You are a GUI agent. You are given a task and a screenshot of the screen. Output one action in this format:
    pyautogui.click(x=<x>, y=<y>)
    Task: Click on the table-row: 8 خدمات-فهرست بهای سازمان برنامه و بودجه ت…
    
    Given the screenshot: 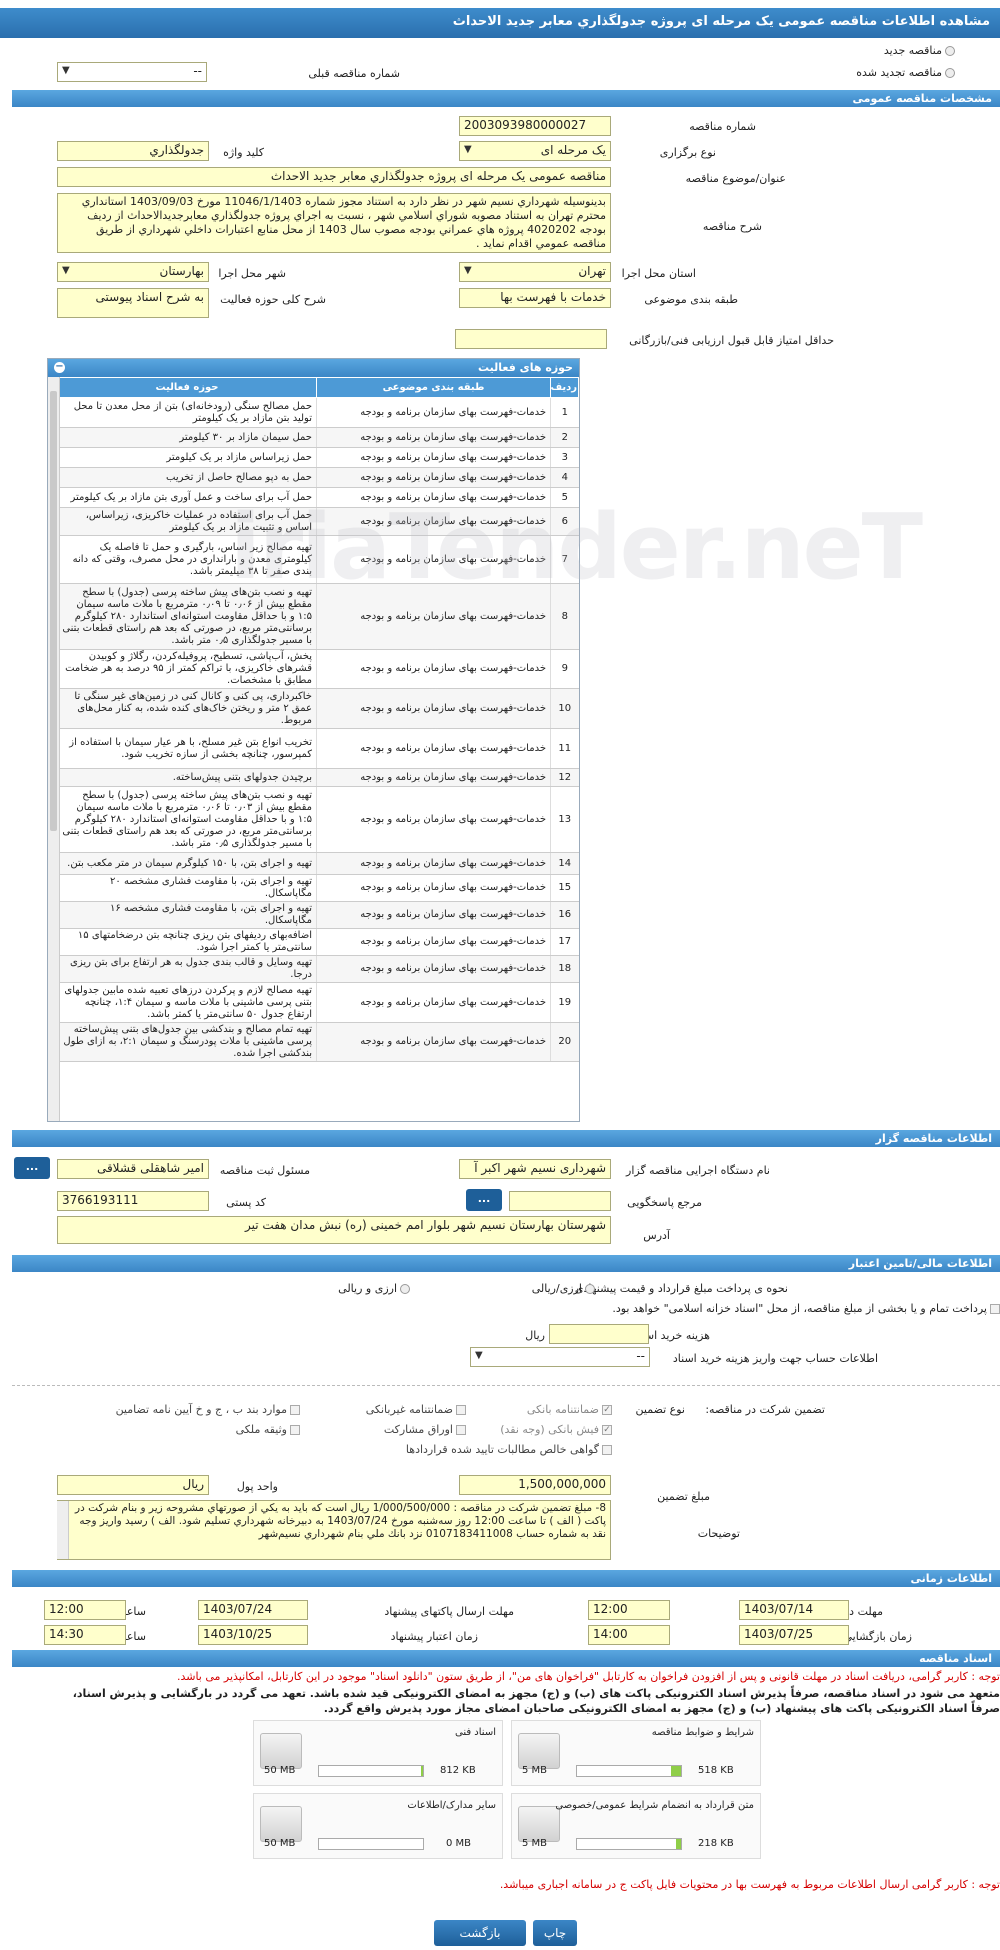 What is the action you would take?
    pyautogui.click(x=318, y=616)
    